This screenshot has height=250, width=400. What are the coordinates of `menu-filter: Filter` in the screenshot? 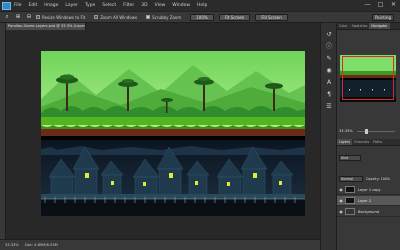 It's located at (128, 5).